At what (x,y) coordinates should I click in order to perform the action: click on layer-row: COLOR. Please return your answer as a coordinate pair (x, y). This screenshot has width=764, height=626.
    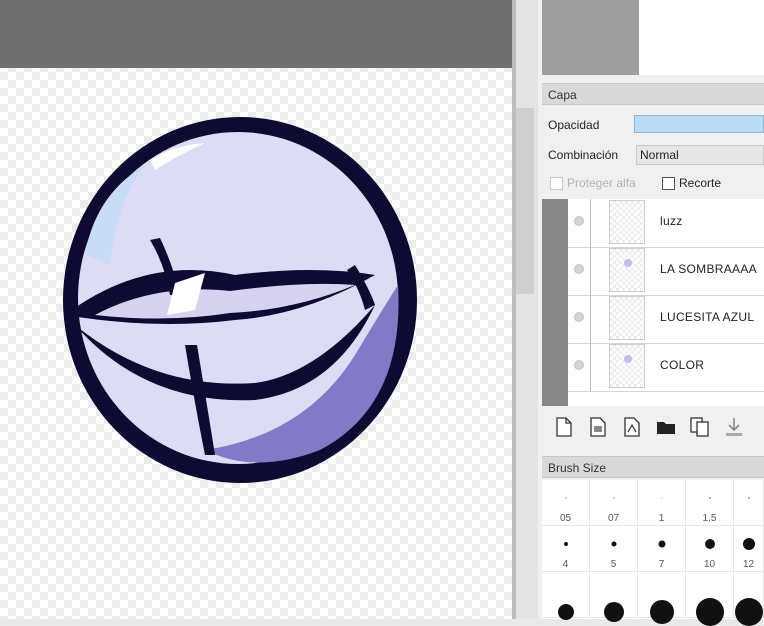
    Looking at the image, I should click on (666, 367).